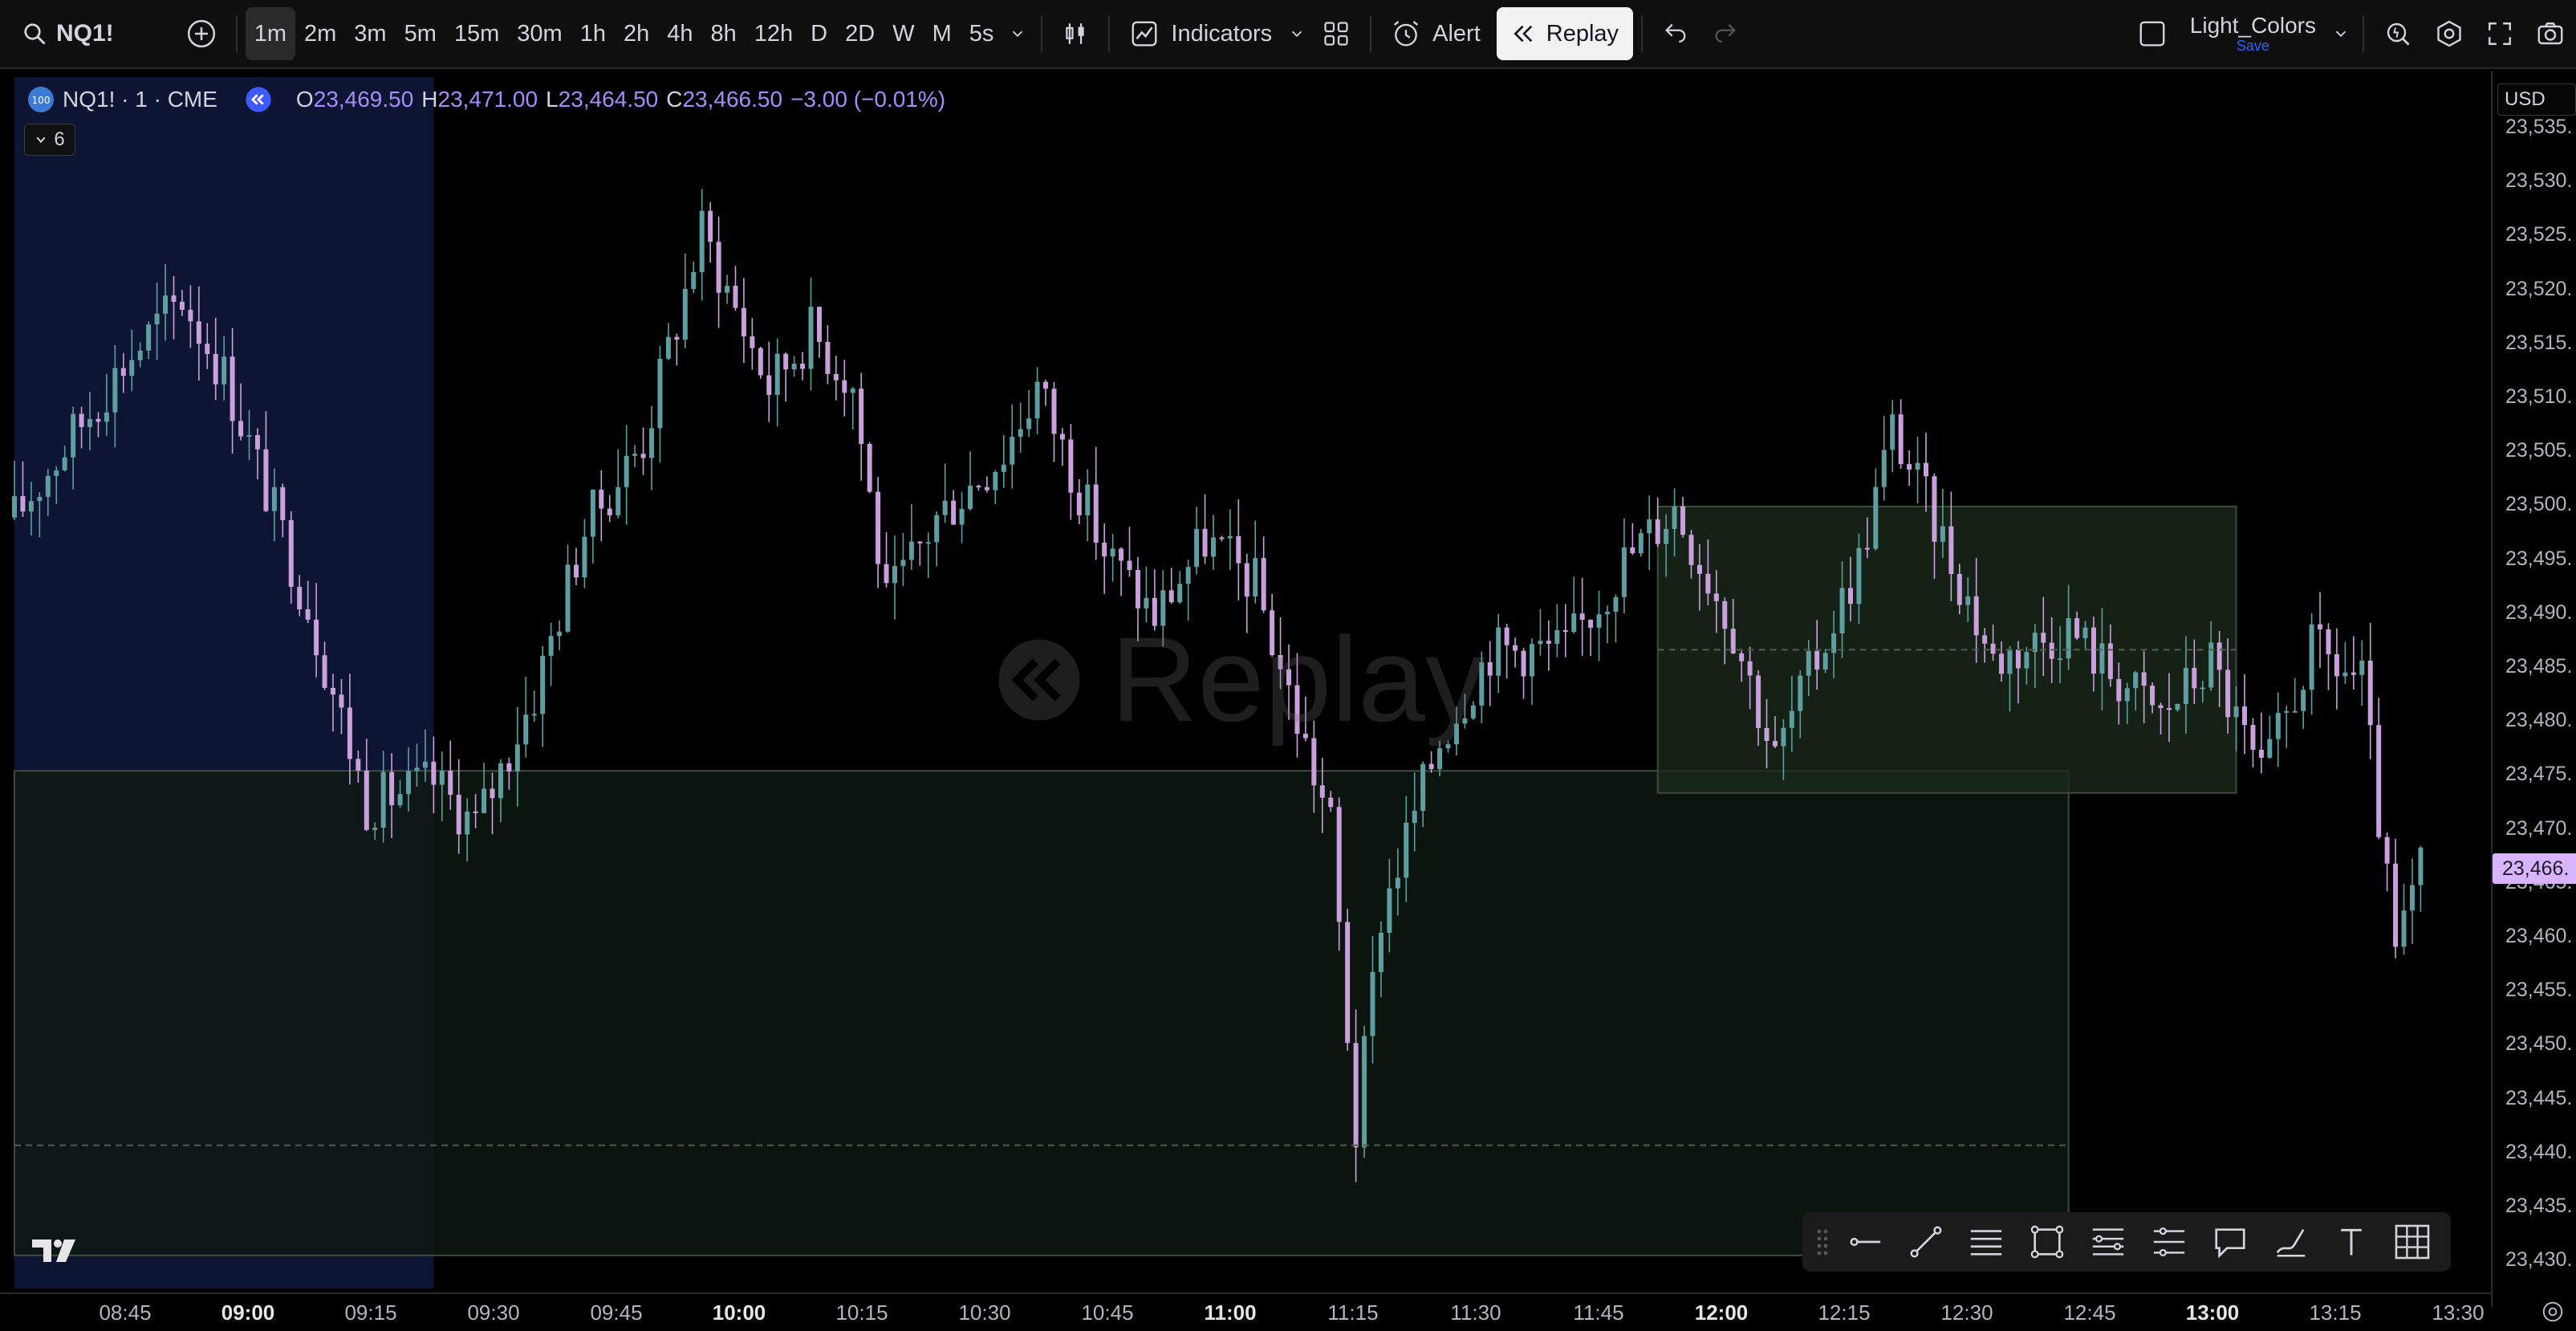  Describe the element at coordinates (304, 99) in the screenshot. I see `open-key: O` at that location.